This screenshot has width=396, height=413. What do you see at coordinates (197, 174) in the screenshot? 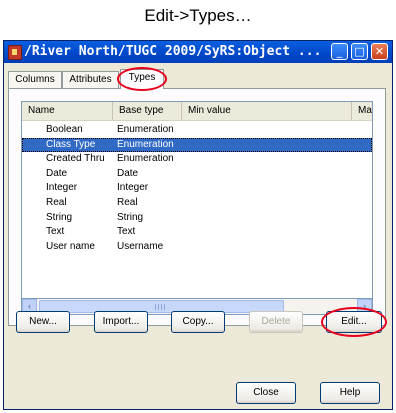
I see `table-row: Date Date` at bounding box center [197, 174].